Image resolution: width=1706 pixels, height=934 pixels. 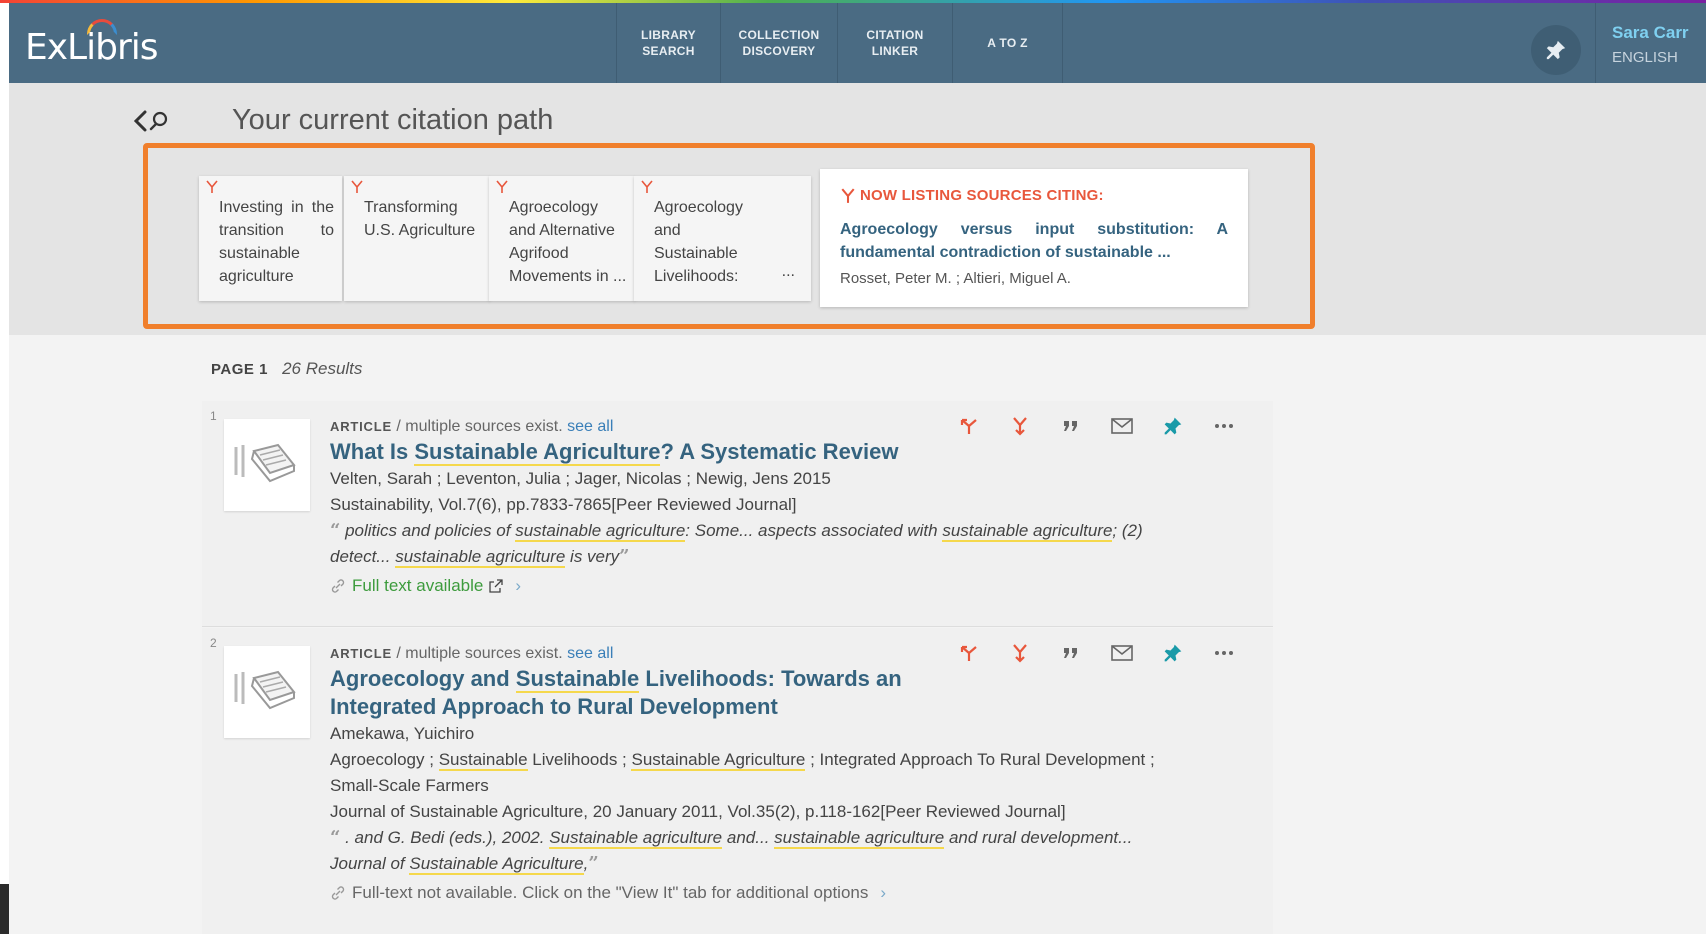 I want to click on result-number: 2, so click(x=213, y=643).